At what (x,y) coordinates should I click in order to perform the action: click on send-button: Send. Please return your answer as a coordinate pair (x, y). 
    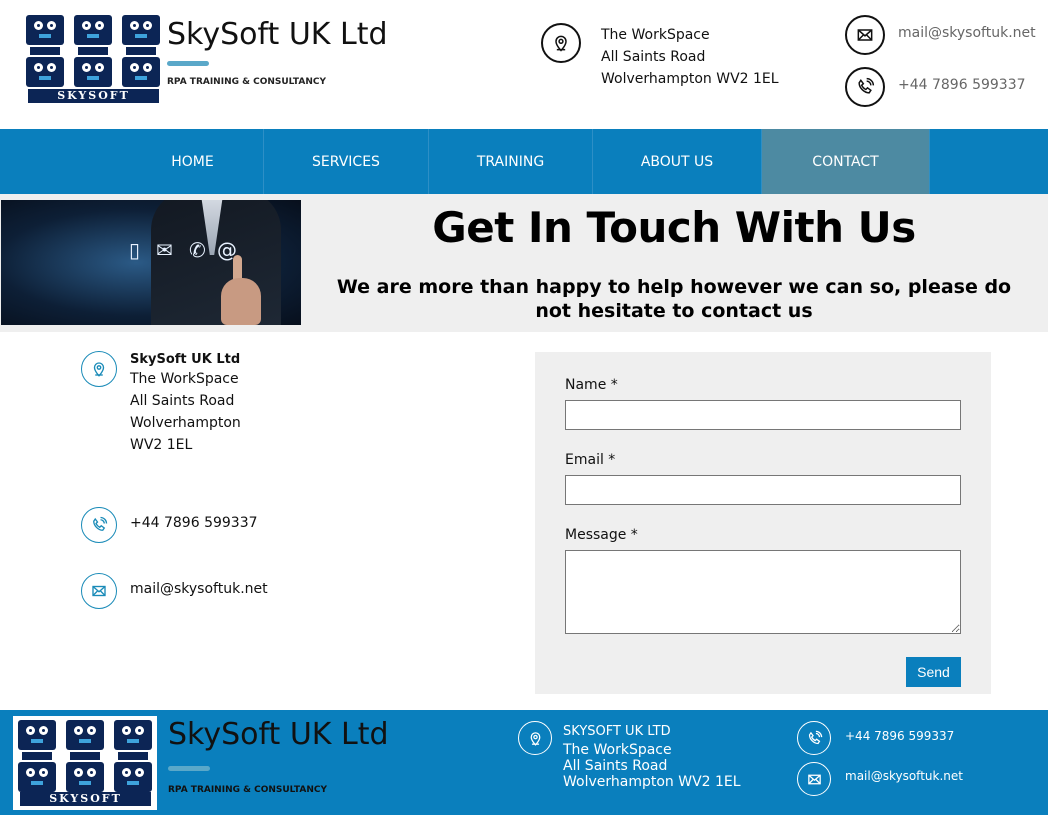
    Looking at the image, I should click on (933, 672).